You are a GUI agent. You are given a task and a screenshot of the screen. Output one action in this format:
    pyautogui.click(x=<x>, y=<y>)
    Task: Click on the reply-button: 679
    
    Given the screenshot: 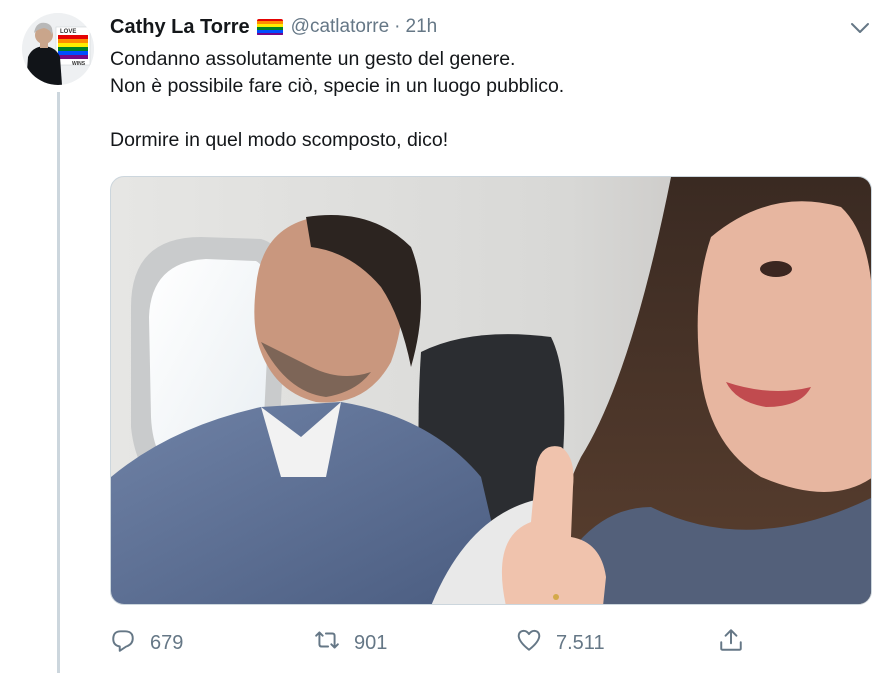 What is the action you would take?
    pyautogui.click(x=146, y=643)
    